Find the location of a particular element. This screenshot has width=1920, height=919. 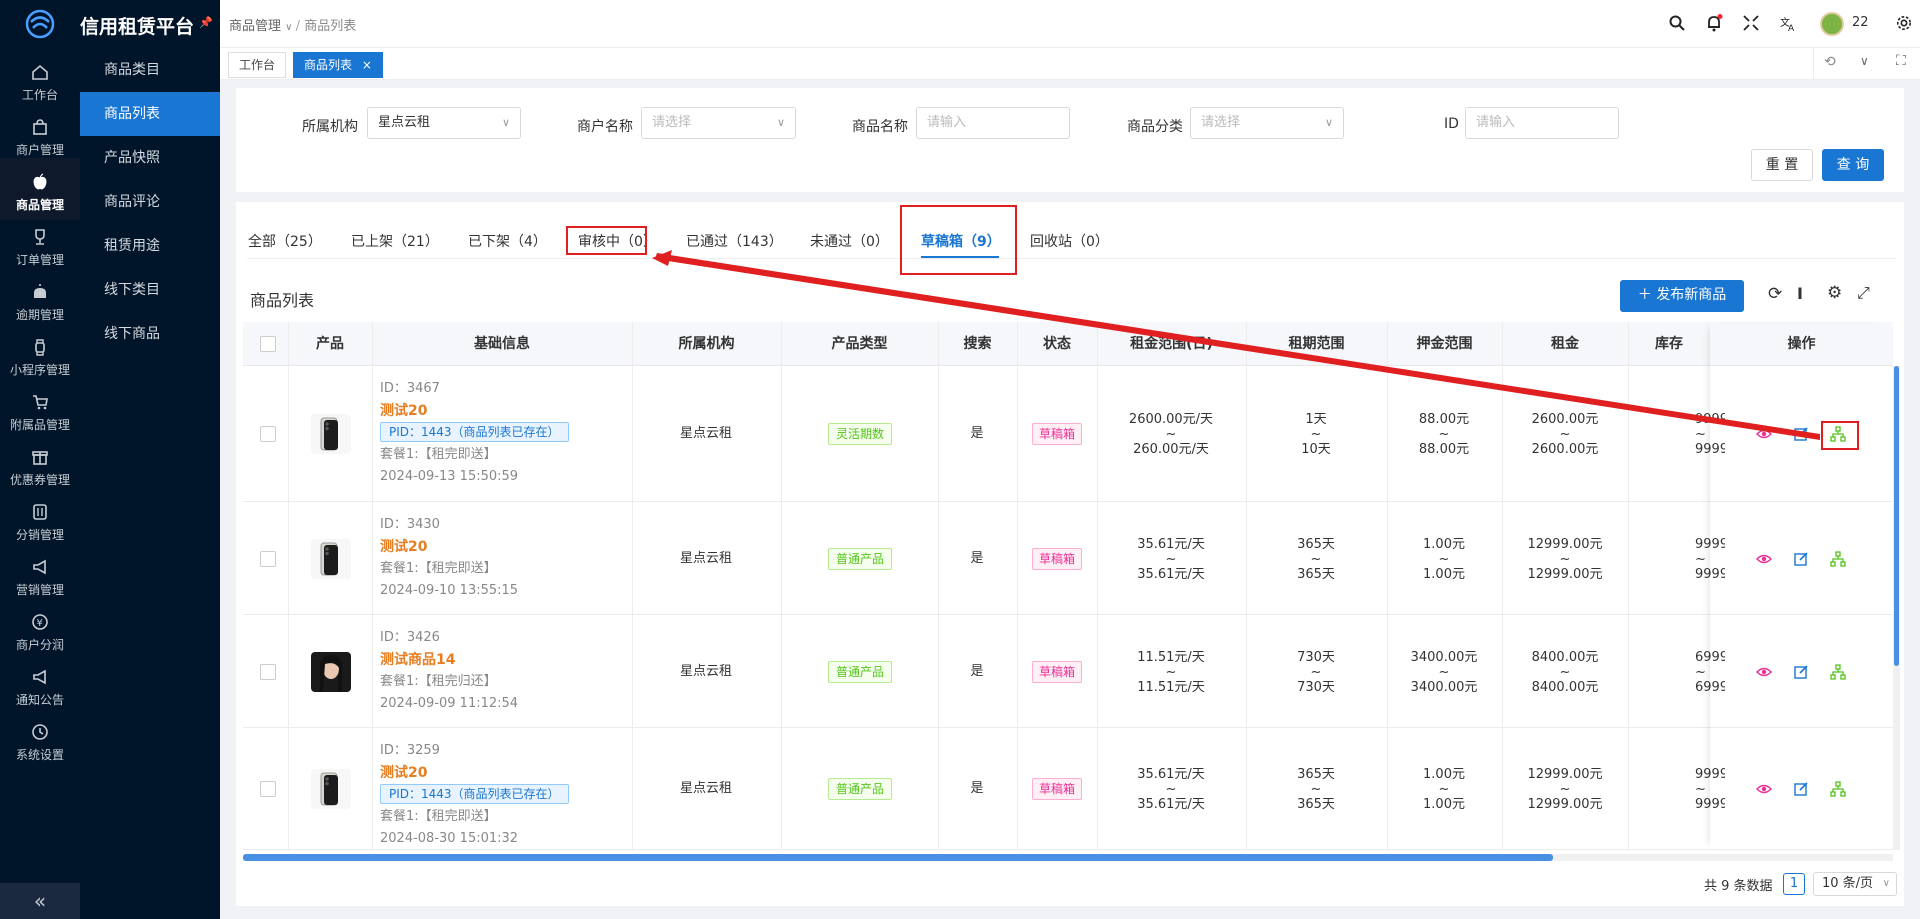

page-1: 1 is located at coordinates (1794, 884).